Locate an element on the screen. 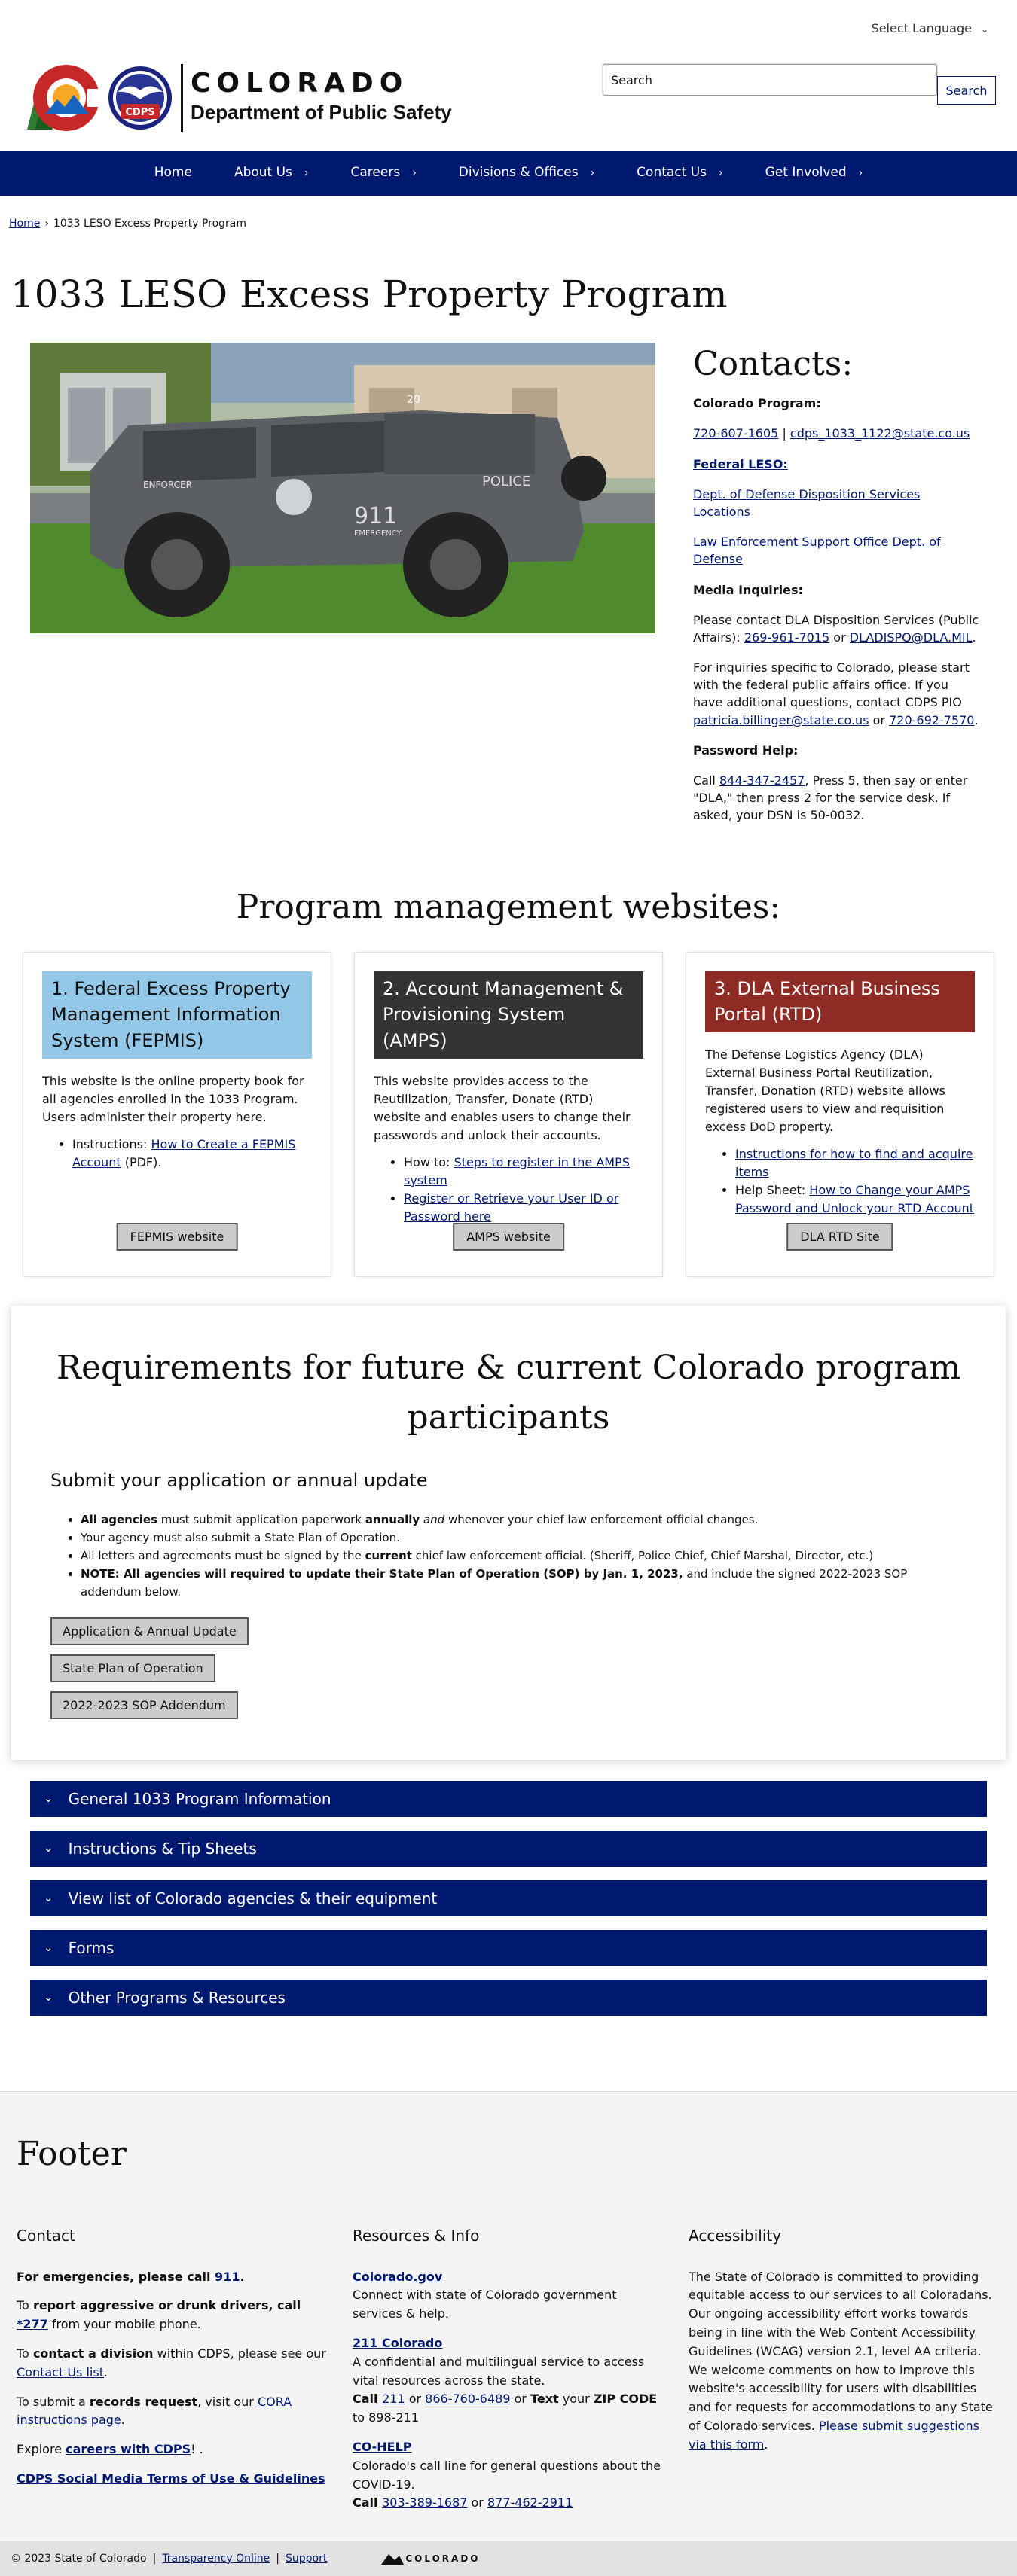  page-title: 1033 LESO Excess Property Program is located at coordinates (369, 294).